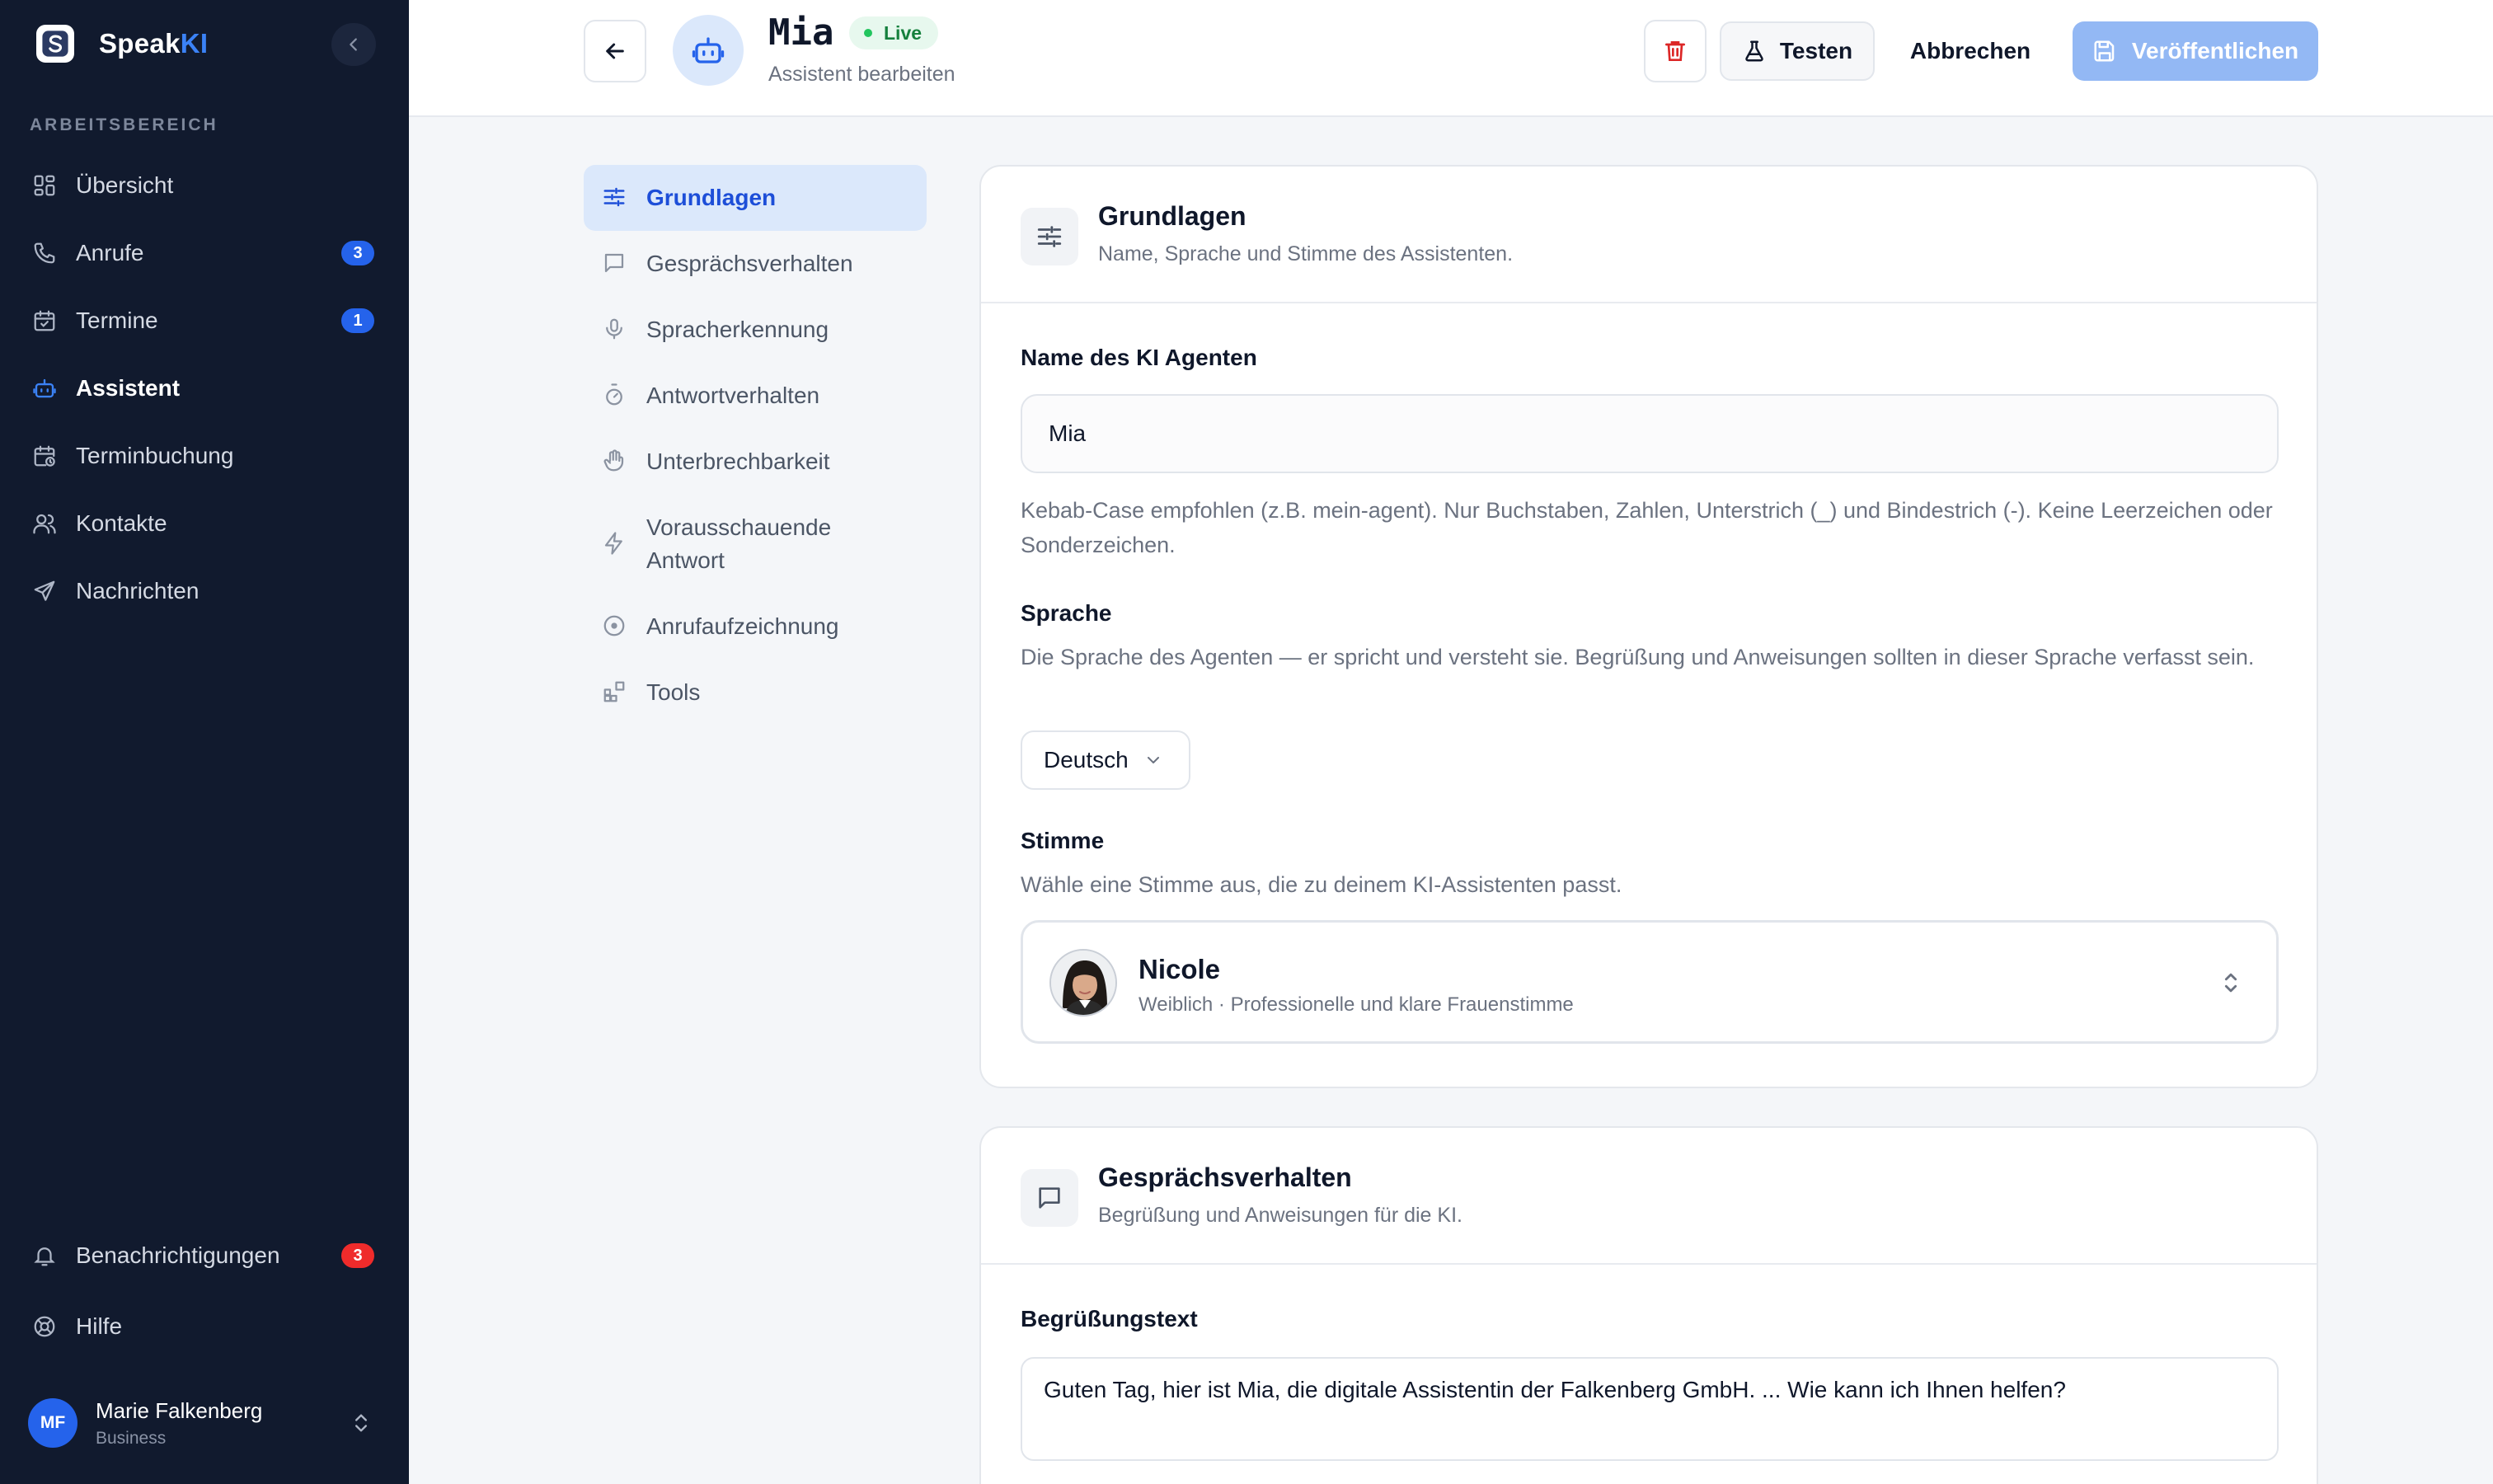 This screenshot has width=2493, height=1484. Describe the element at coordinates (1109, 1318) in the screenshot. I see `greeting-label: Begrüßungstext` at that location.